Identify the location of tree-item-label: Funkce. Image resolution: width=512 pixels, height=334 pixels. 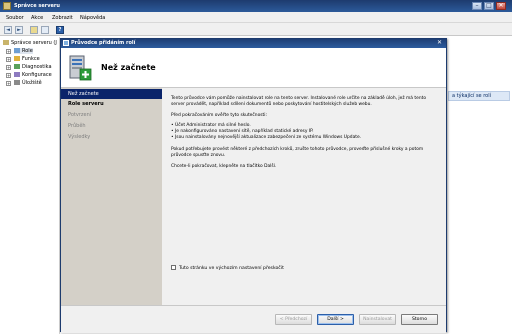
(31, 59).